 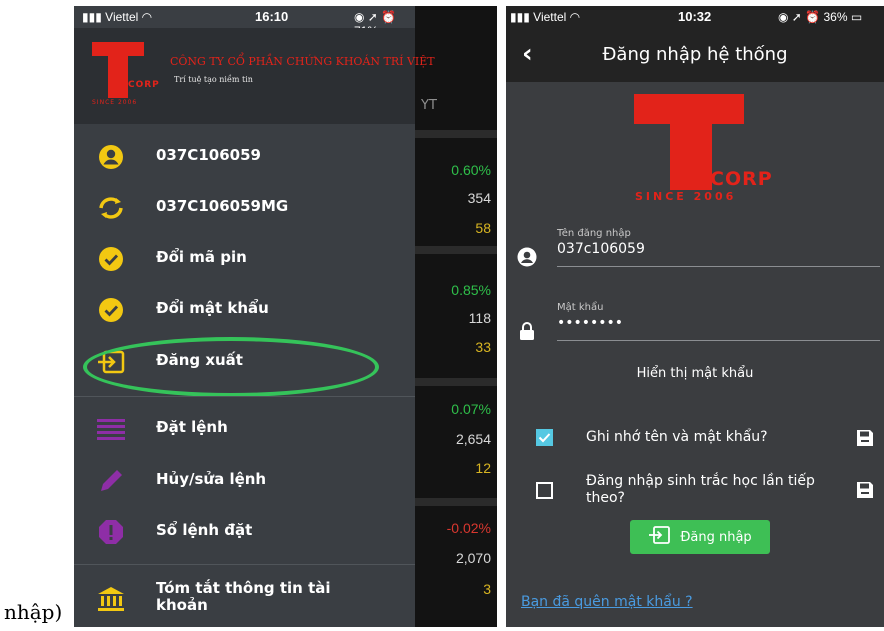 I want to click on menu-item-account: 037C106059, so click(x=244, y=157).